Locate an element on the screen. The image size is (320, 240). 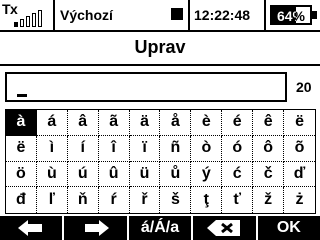
case-toggle-button: á/Á/a is located at coordinates (158, 228).